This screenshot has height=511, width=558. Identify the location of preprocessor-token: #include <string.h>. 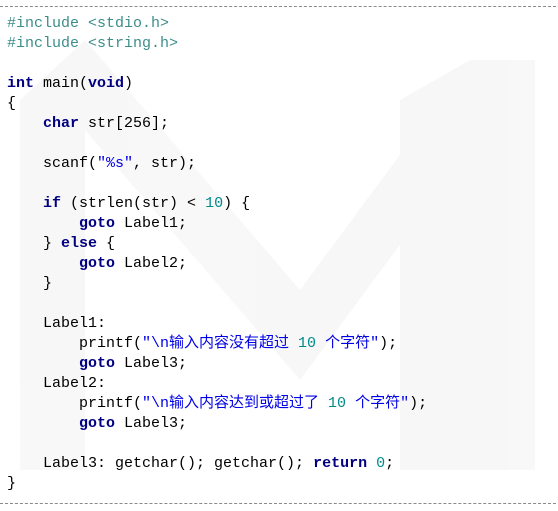
(93, 43).